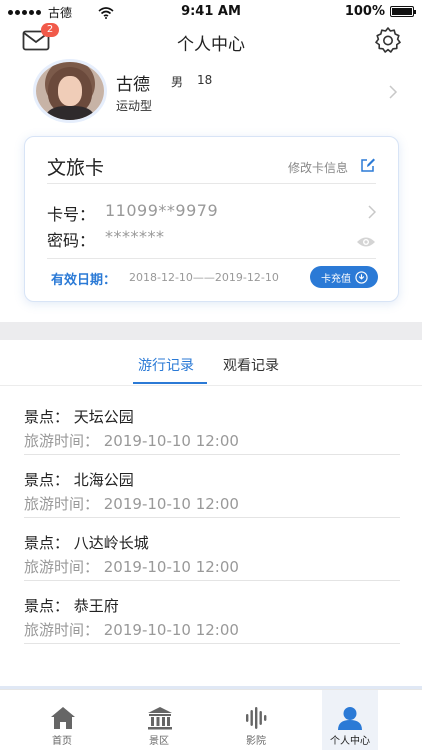 The width and height of the screenshot is (422, 750). Describe the element at coordinates (170, 383) in the screenshot. I see `tab-active-indicator` at that location.